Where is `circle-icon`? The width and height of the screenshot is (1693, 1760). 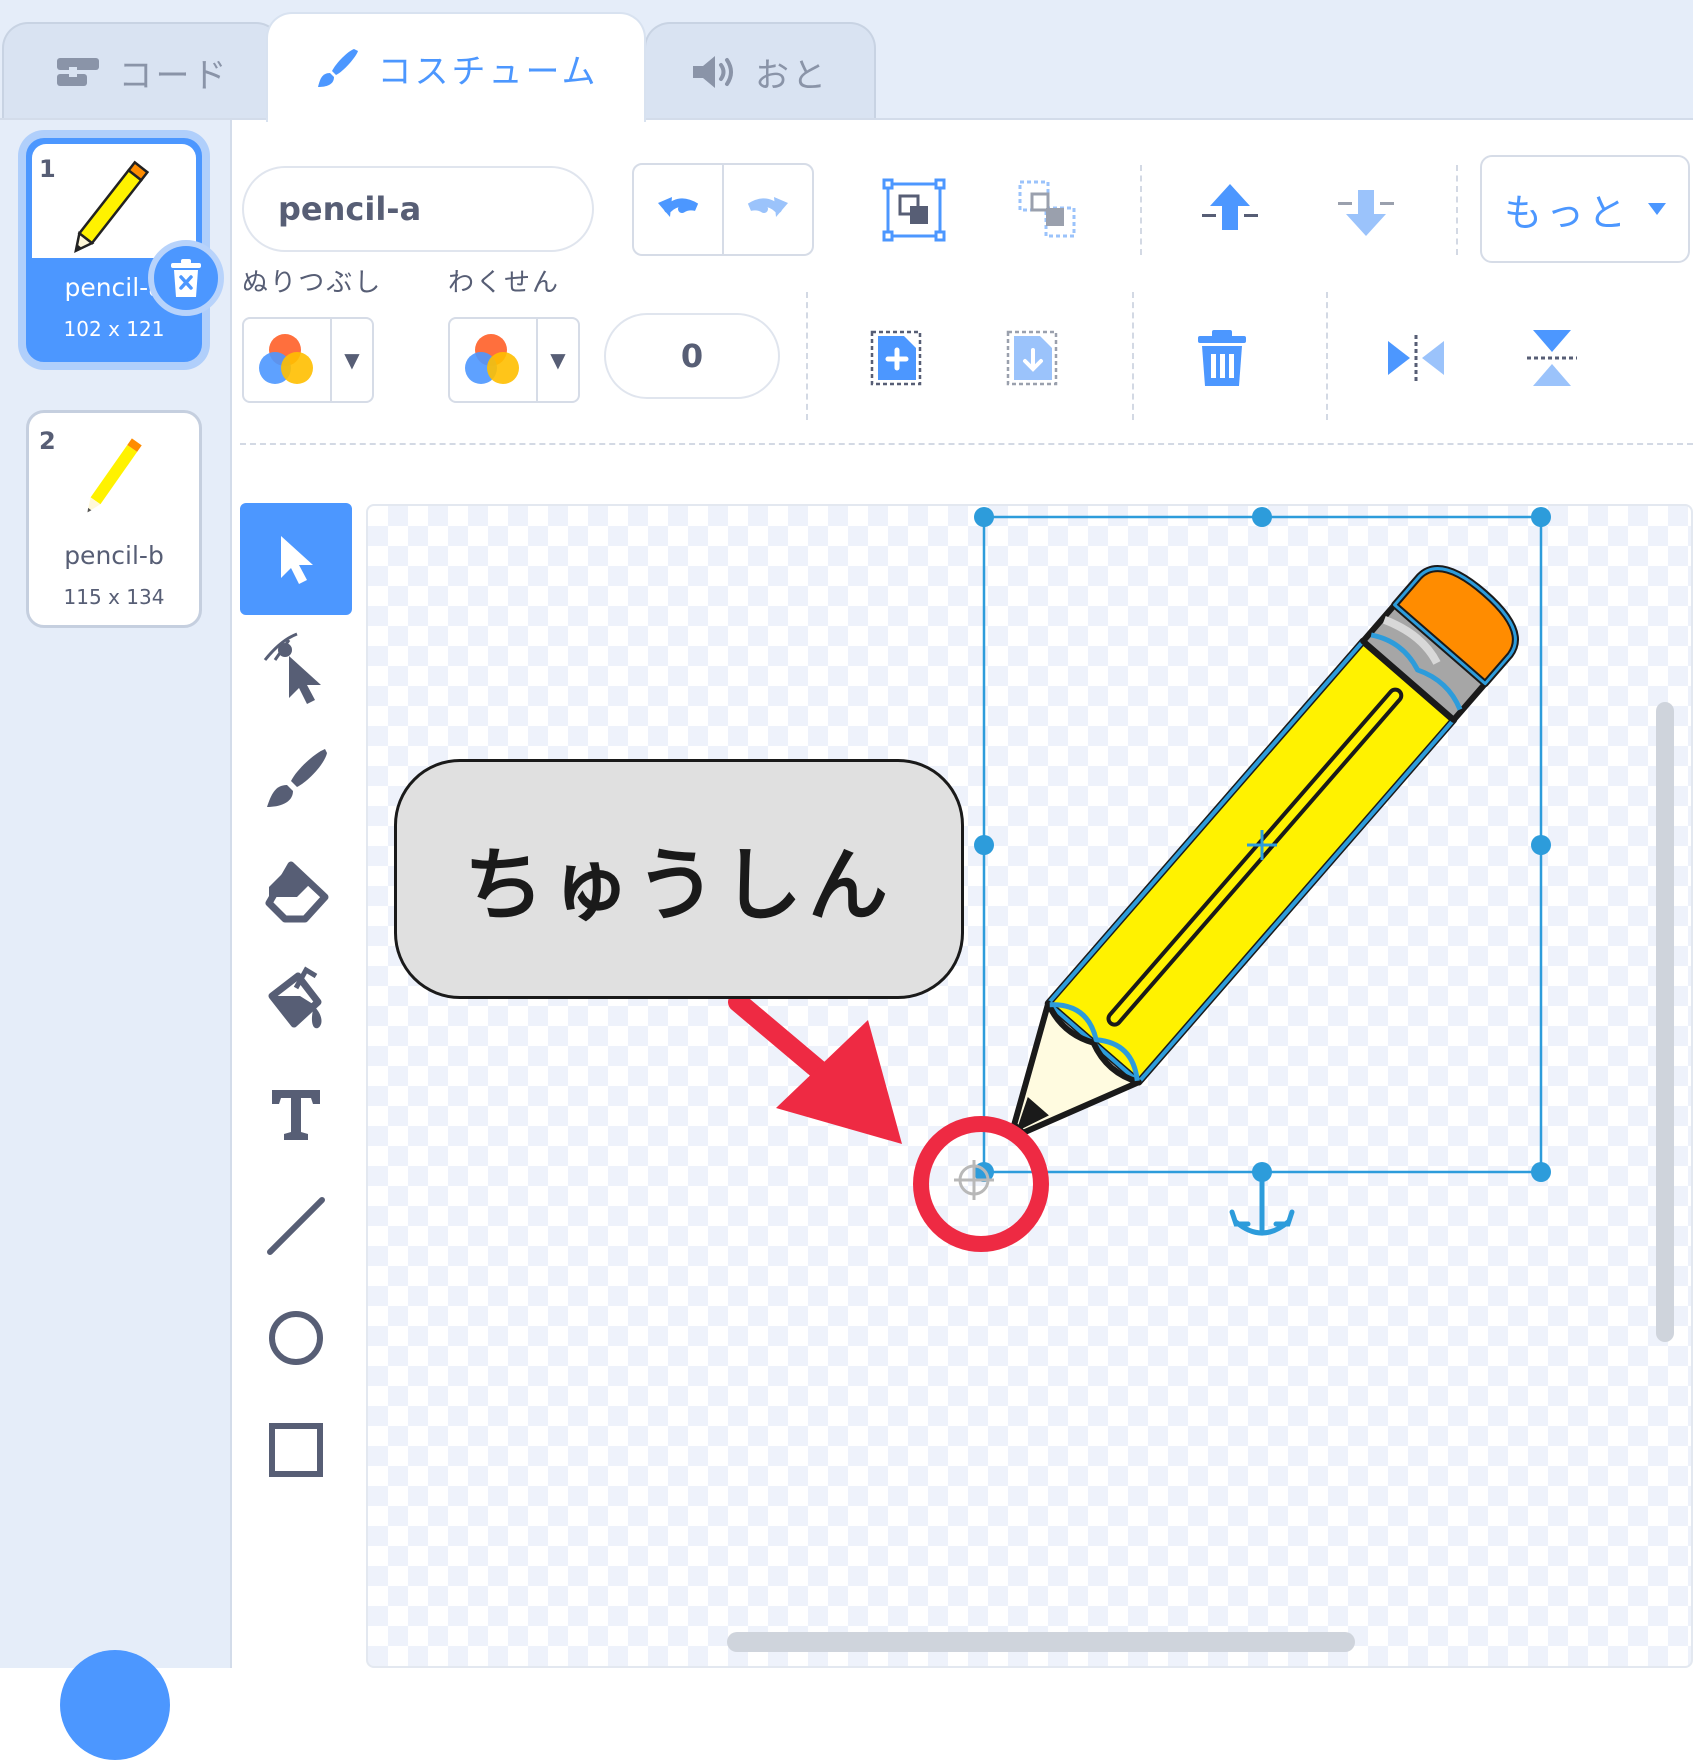
circle-icon is located at coordinates (296, 1338).